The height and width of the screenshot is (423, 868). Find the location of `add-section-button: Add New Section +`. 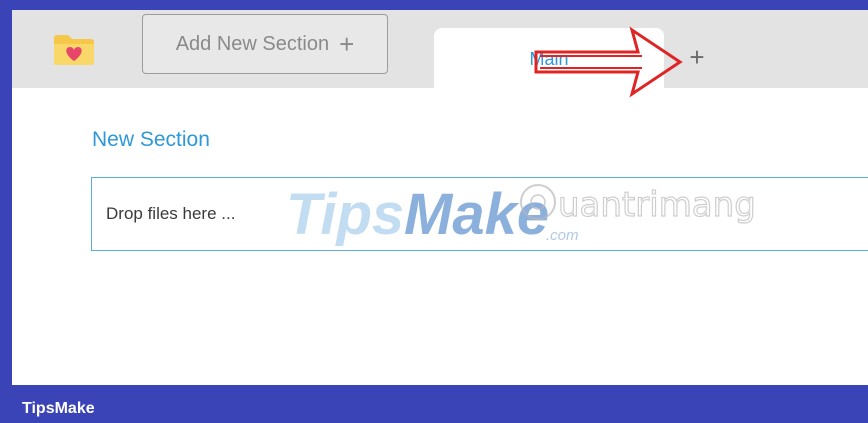

add-section-button: Add New Section + is located at coordinates (265, 44).